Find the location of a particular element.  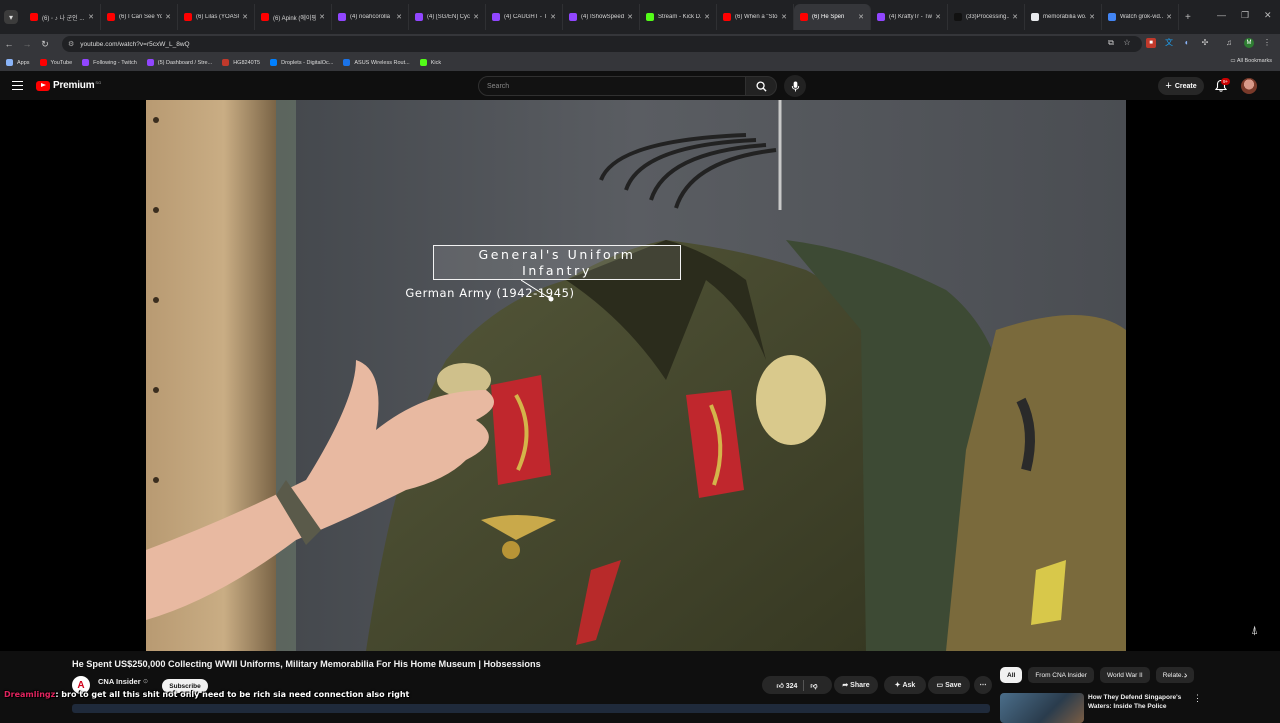

like-dislike-group: 👍︎ 324 👎︎ is located at coordinates (797, 685).